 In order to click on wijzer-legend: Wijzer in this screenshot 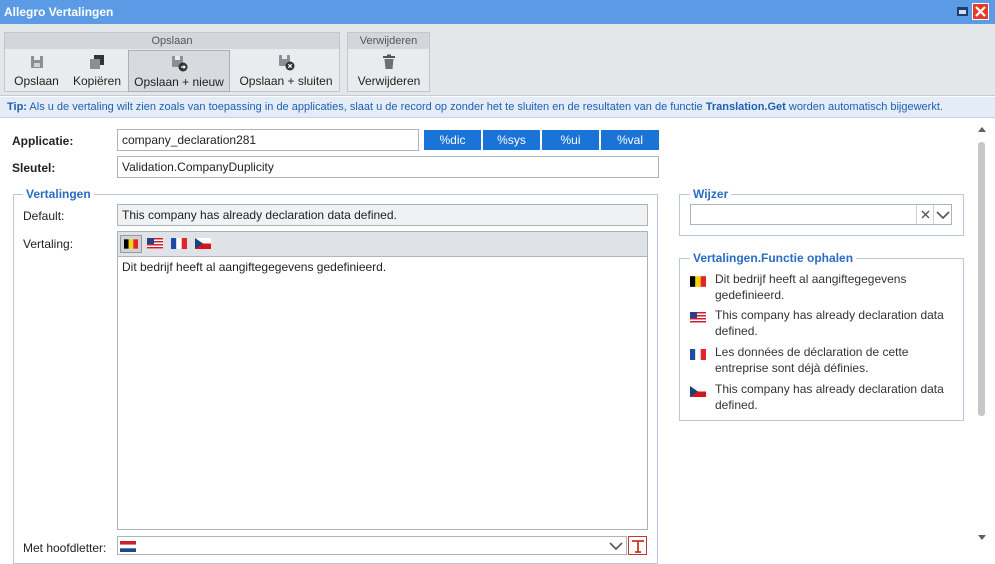, I will do `click(711, 194)`.